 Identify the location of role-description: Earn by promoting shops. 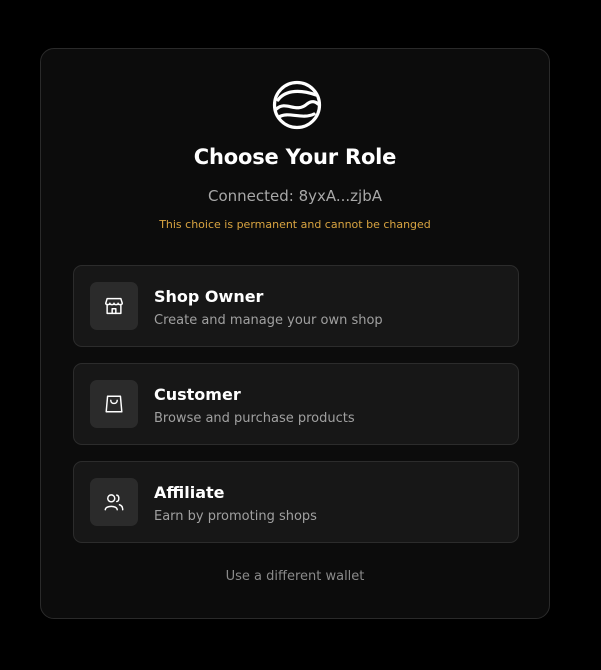
(235, 516).